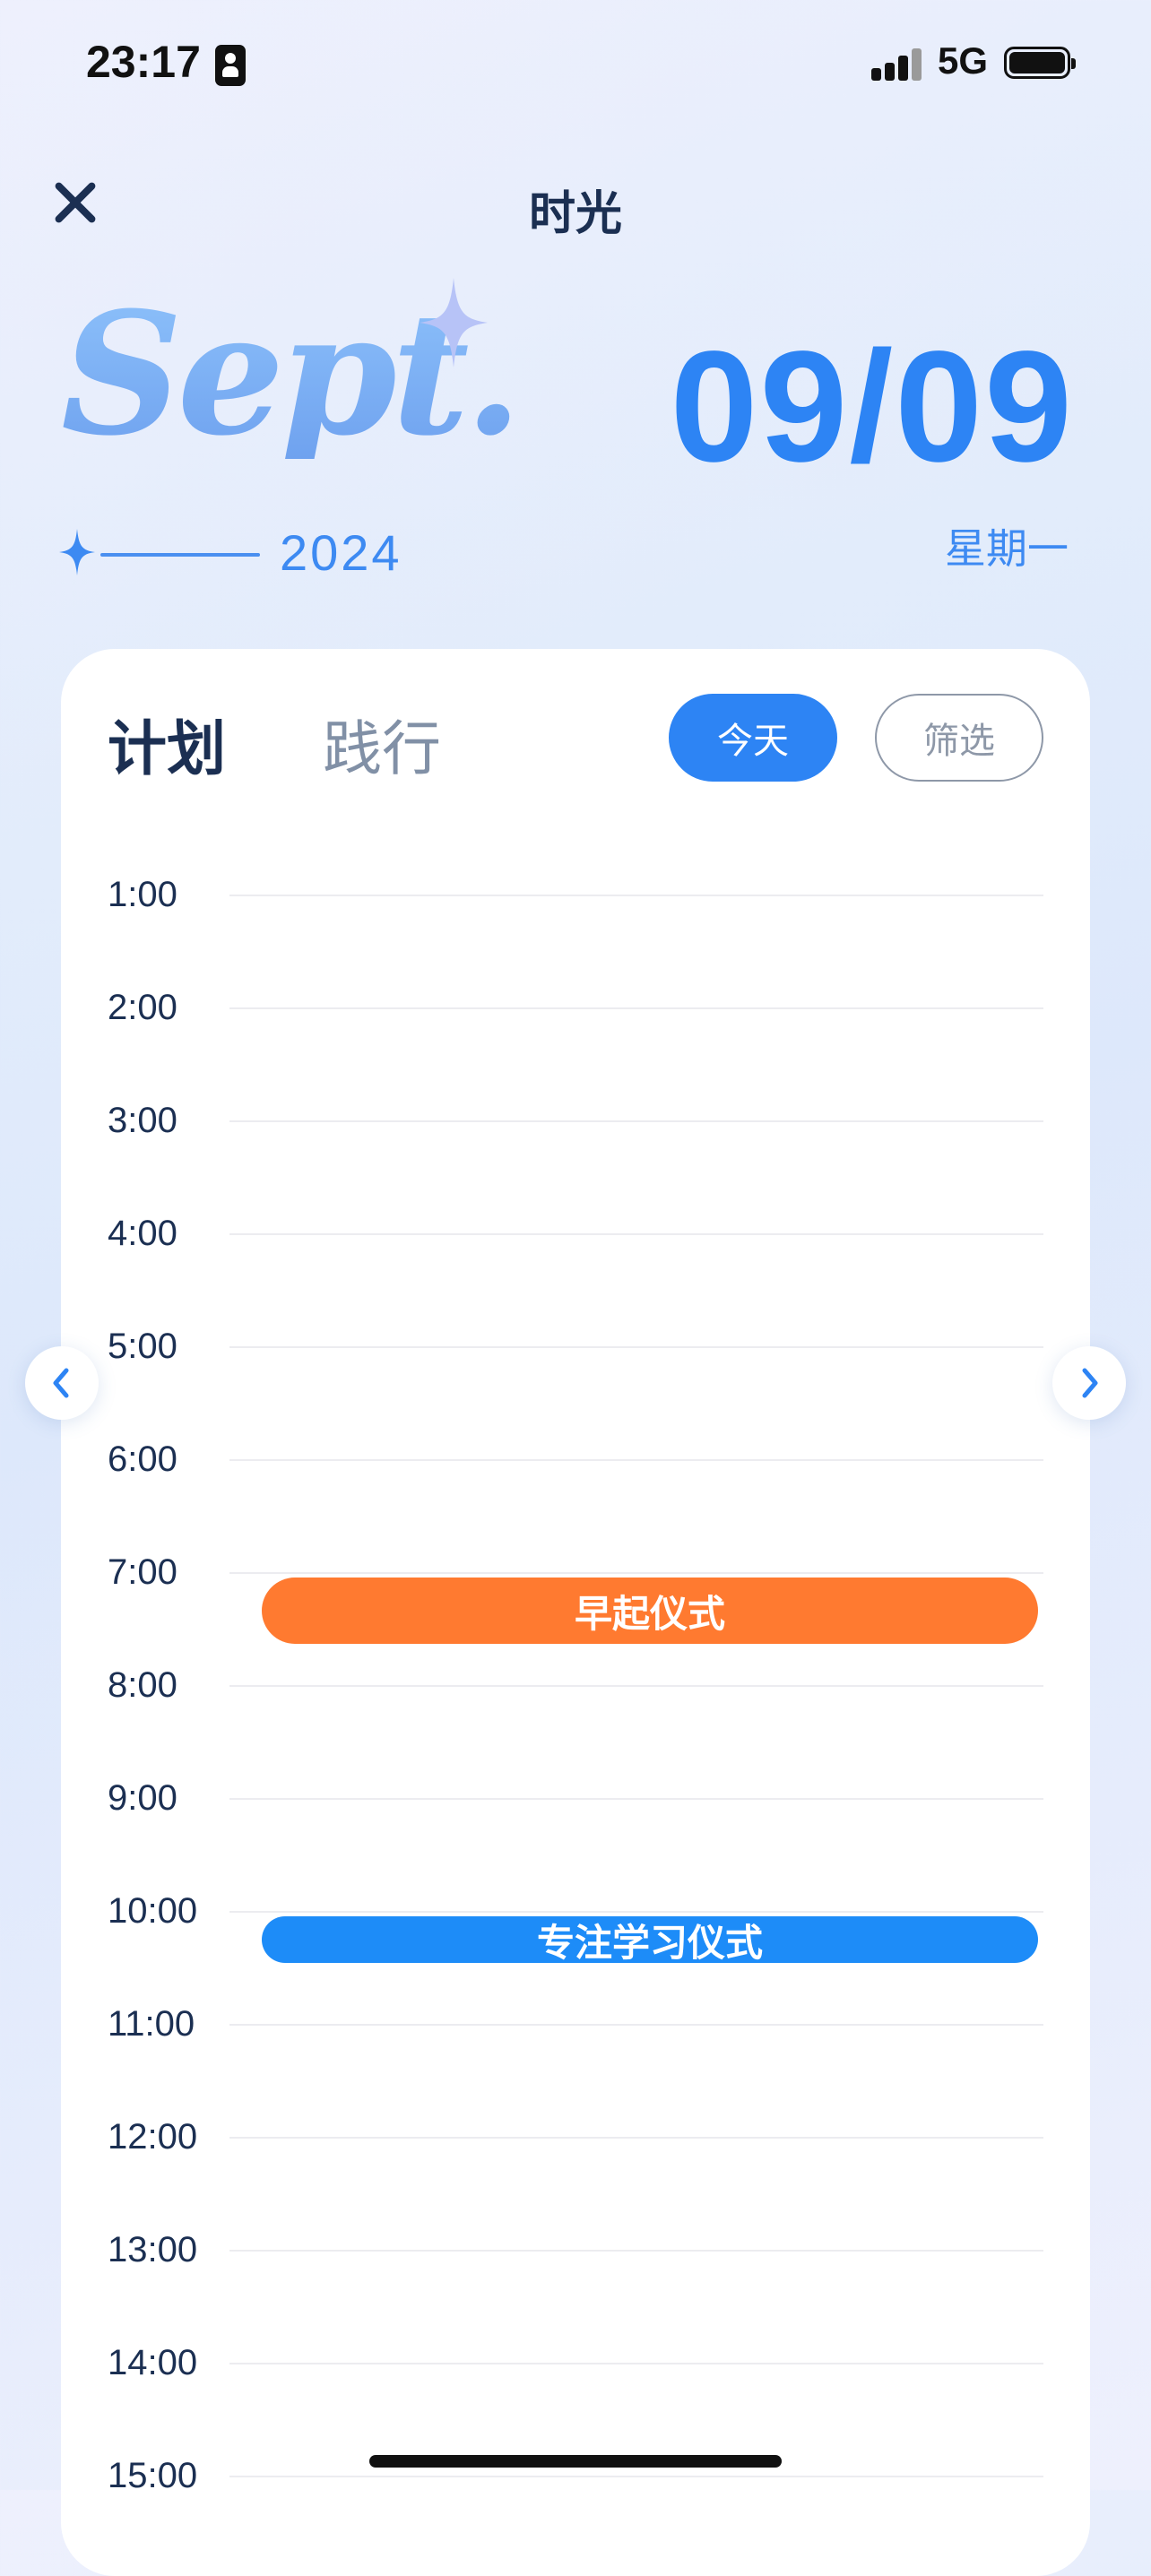 This screenshot has width=1151, height=2576. I want to click on hour-label: 11:00, so click(151, 2024).